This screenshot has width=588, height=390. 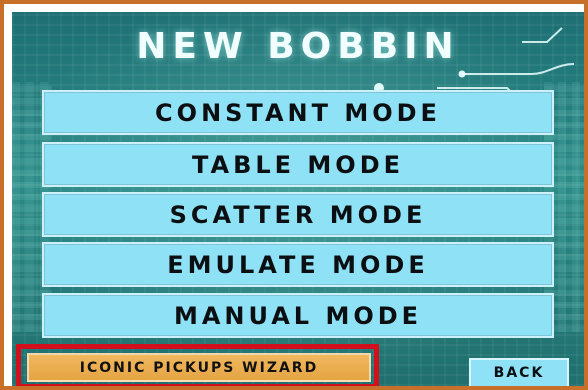 I want to click on emulate-mode-button: EMULATE MODE, so click(x=298, y=264).